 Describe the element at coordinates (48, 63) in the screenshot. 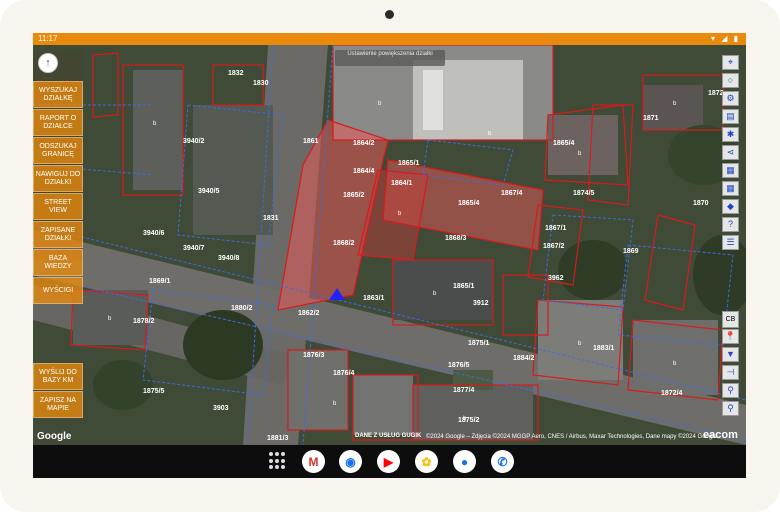

I see `compass-icon: ↑` at that location.